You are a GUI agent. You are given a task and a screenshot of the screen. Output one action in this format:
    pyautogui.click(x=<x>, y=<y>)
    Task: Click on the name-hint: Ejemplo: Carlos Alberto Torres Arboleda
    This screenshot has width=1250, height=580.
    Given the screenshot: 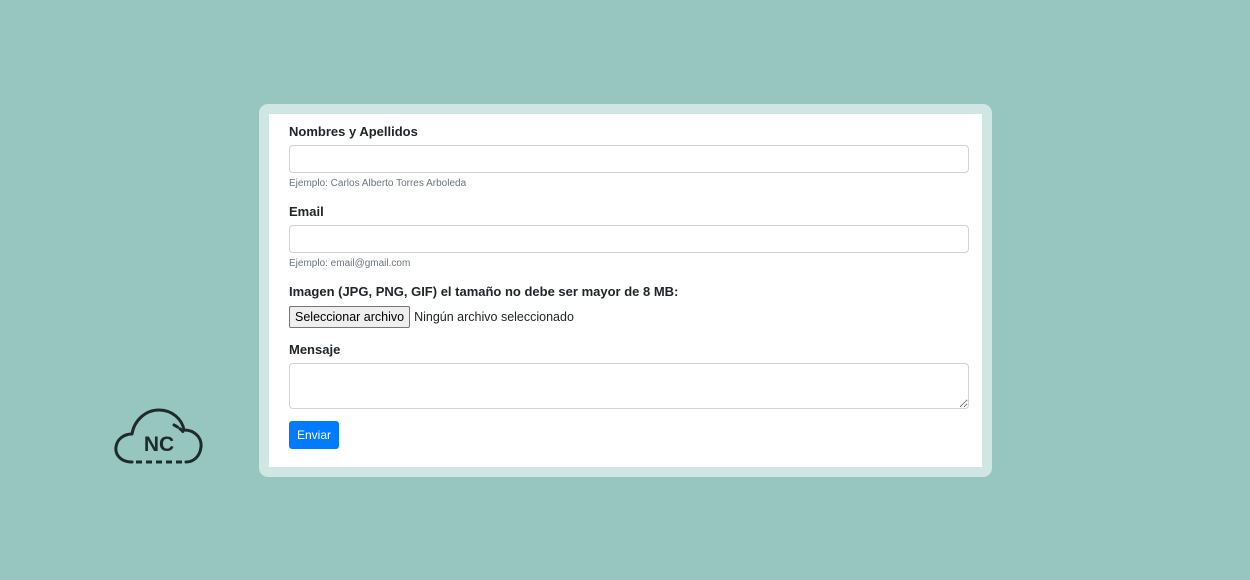 What is the action you would take?
    pyautogui.click(x=378, y=183)
    